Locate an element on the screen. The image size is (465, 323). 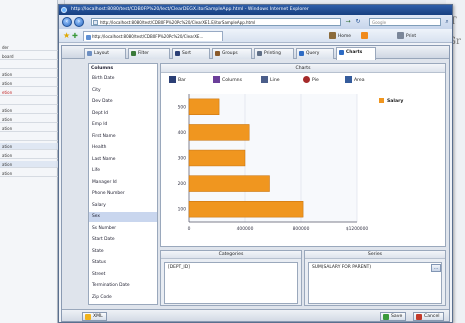
column-list-item: City is located at coordinates (123, 91).